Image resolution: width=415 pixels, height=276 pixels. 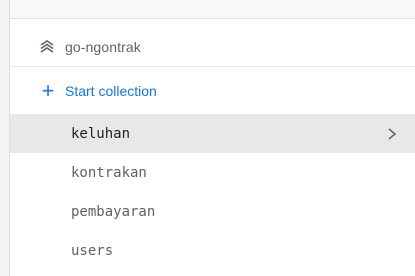 What do you see at coordinates (47, 46) in the screenshot?
I see `database-stack-icon` at bounding box center [47, 46].